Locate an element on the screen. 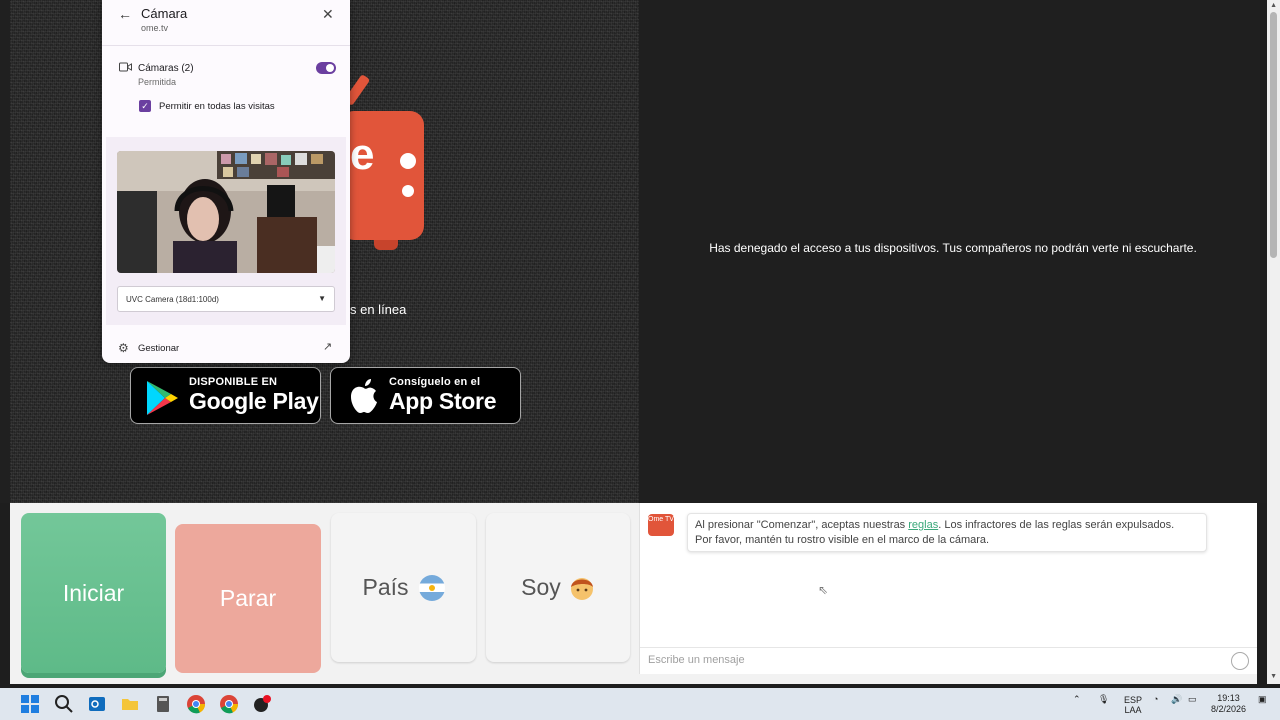 This screenshot has height=720, width=1280. camera-select-value: UVC Camera (18d1:100d) is located at coordinates (172, 299).